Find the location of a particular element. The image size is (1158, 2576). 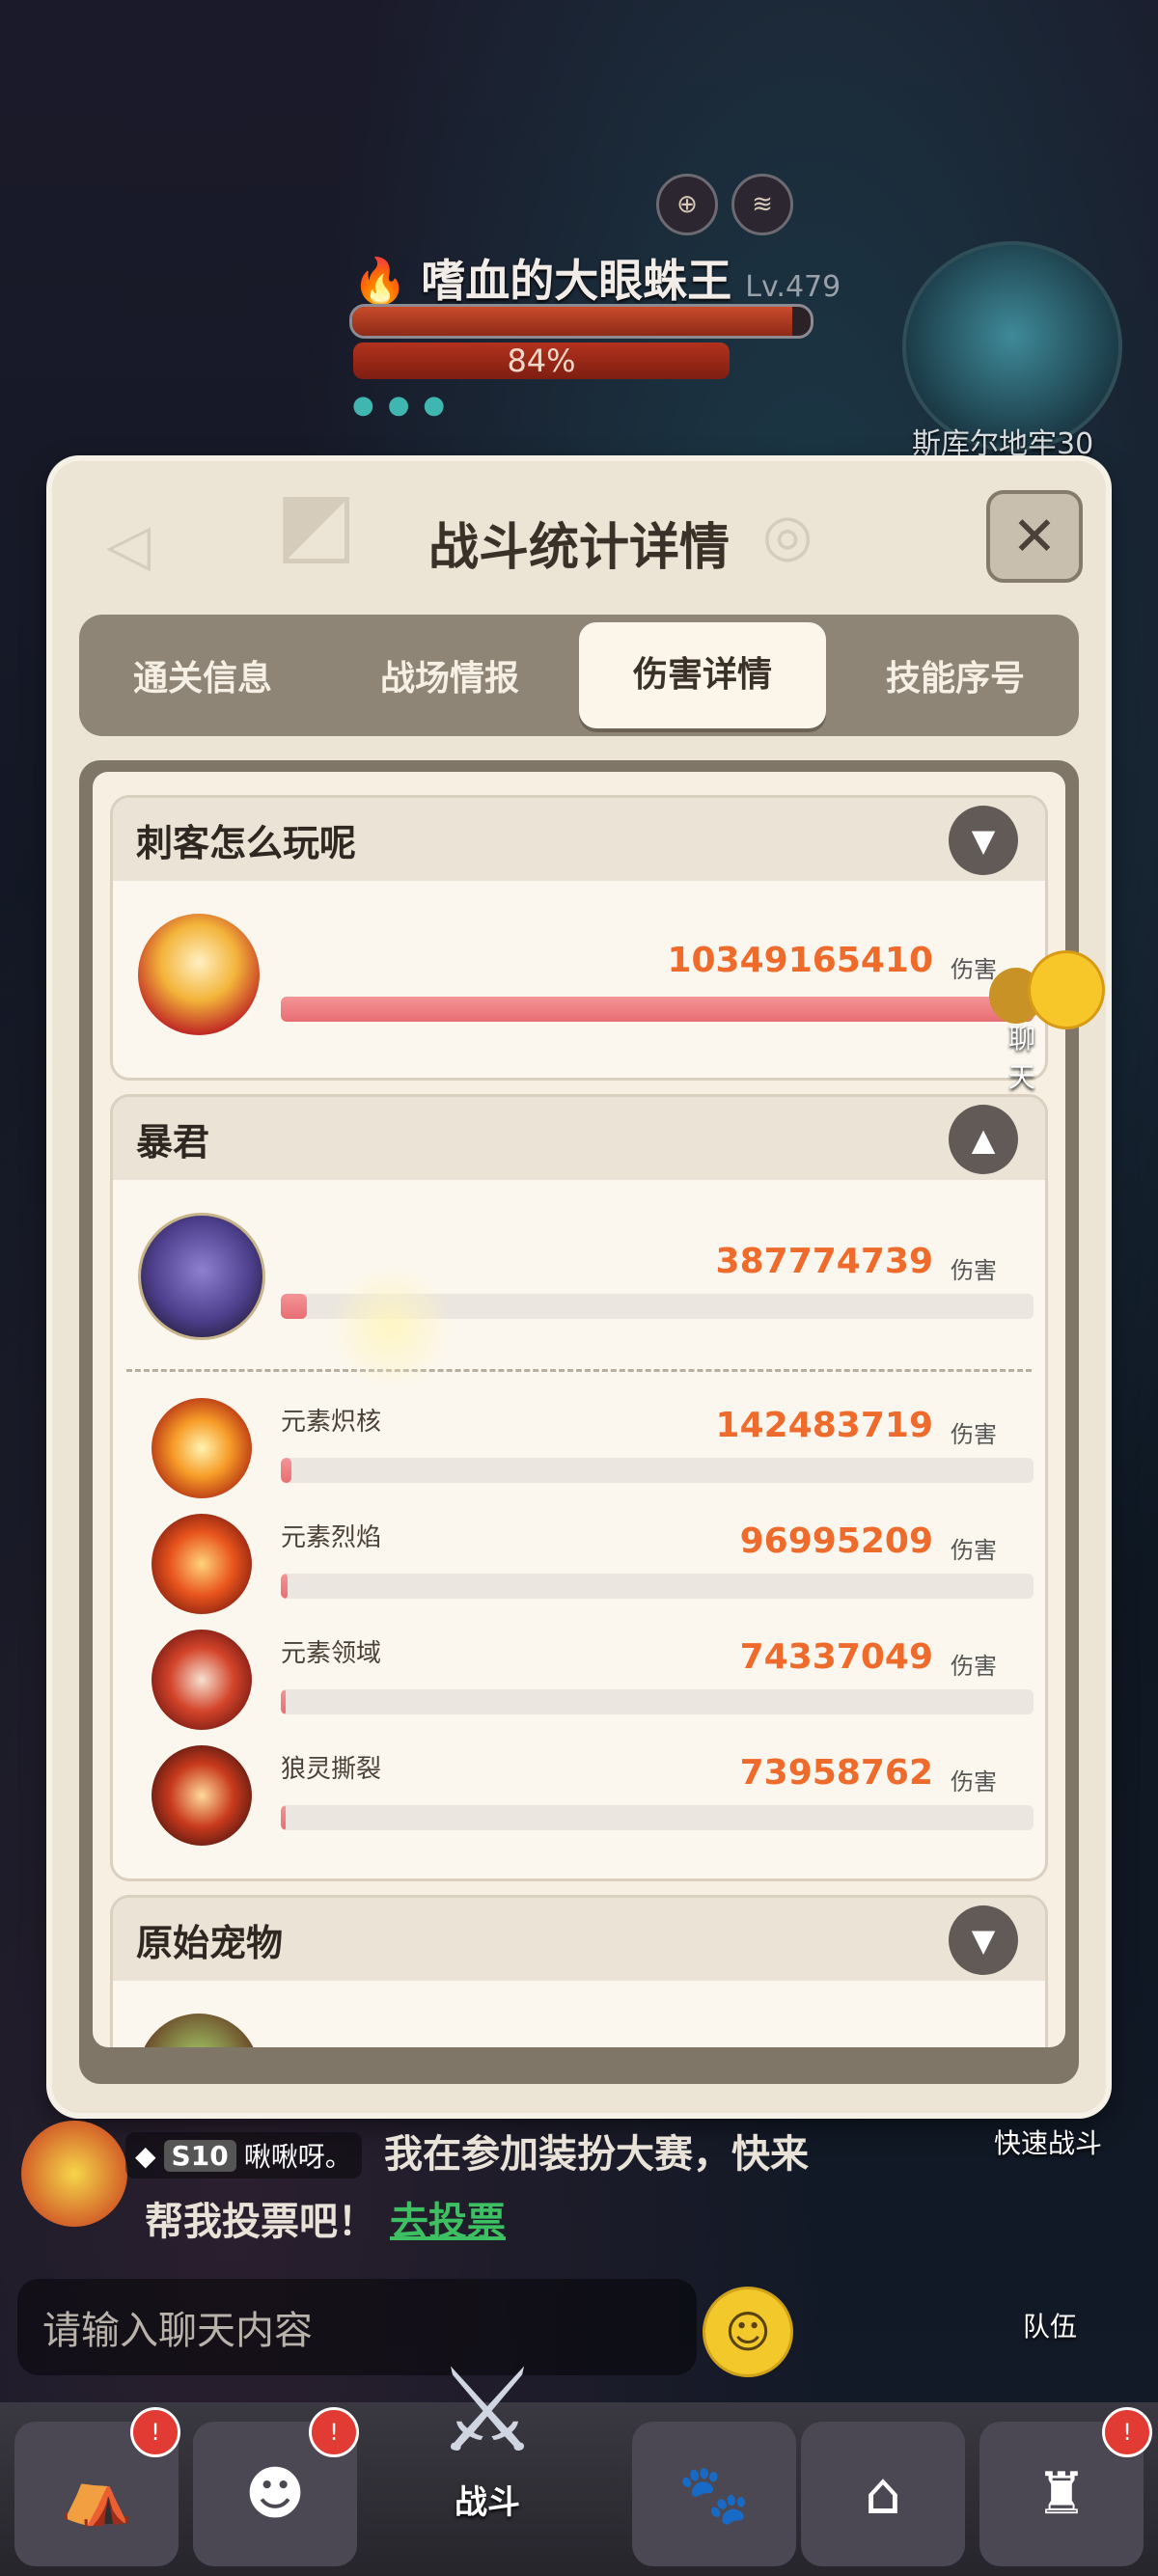

boss-name: 嗜血的大眼蛛王 is located at coordinates (576, 281).